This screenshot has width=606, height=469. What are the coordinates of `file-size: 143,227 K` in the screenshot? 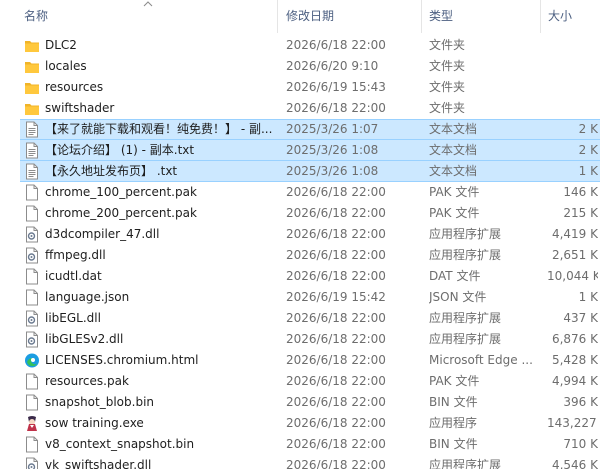 It's located at (572, 423).